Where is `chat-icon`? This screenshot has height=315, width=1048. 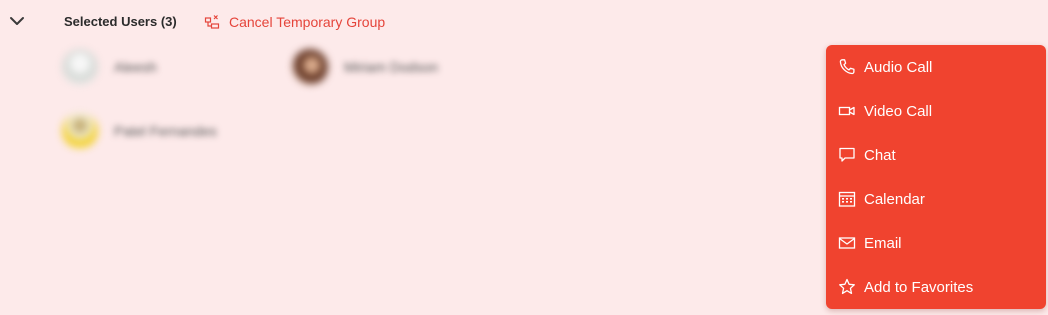 chat-icon is located at coordinates (847, 154).